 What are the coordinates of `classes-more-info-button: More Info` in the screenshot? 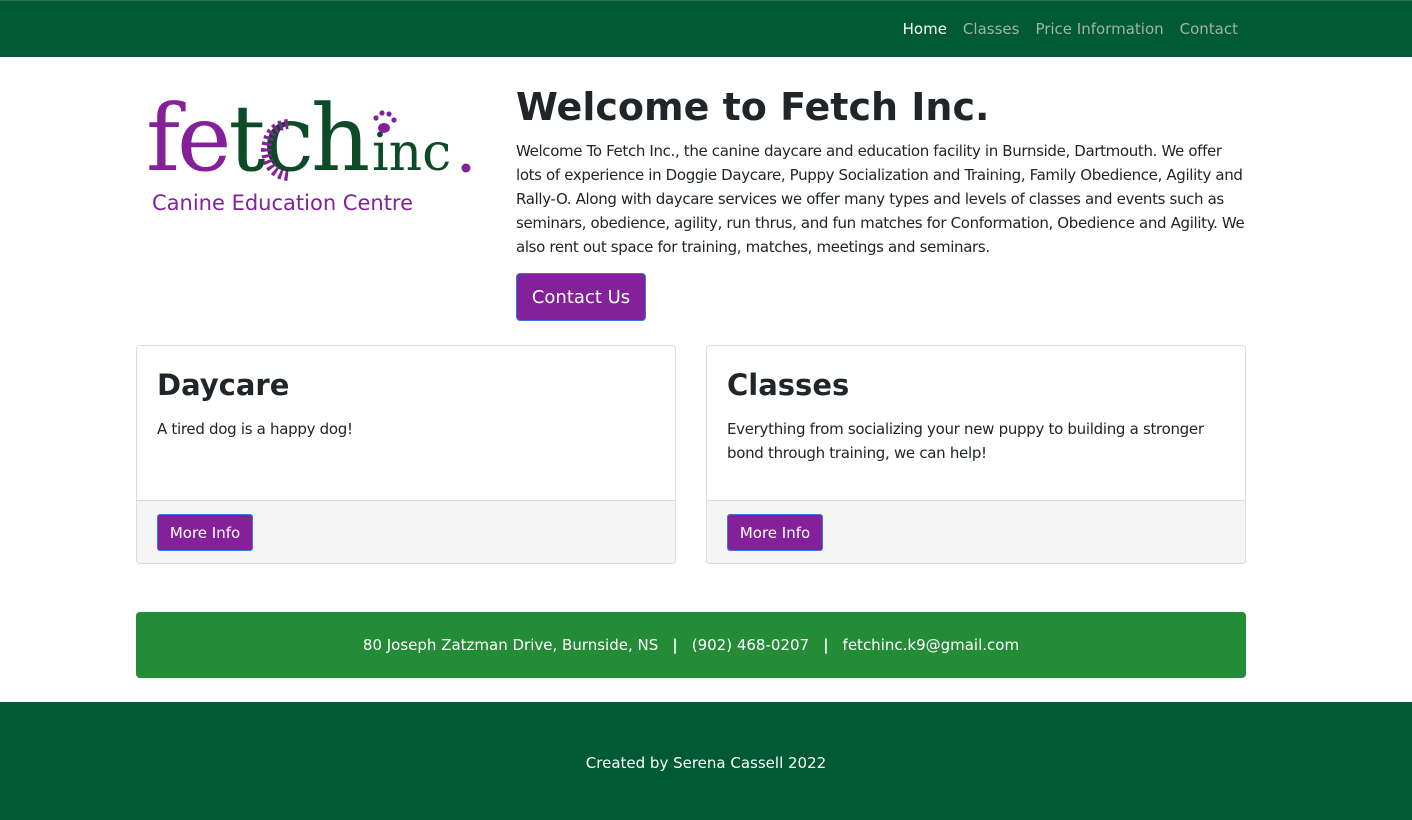 It's located at (775, 532).